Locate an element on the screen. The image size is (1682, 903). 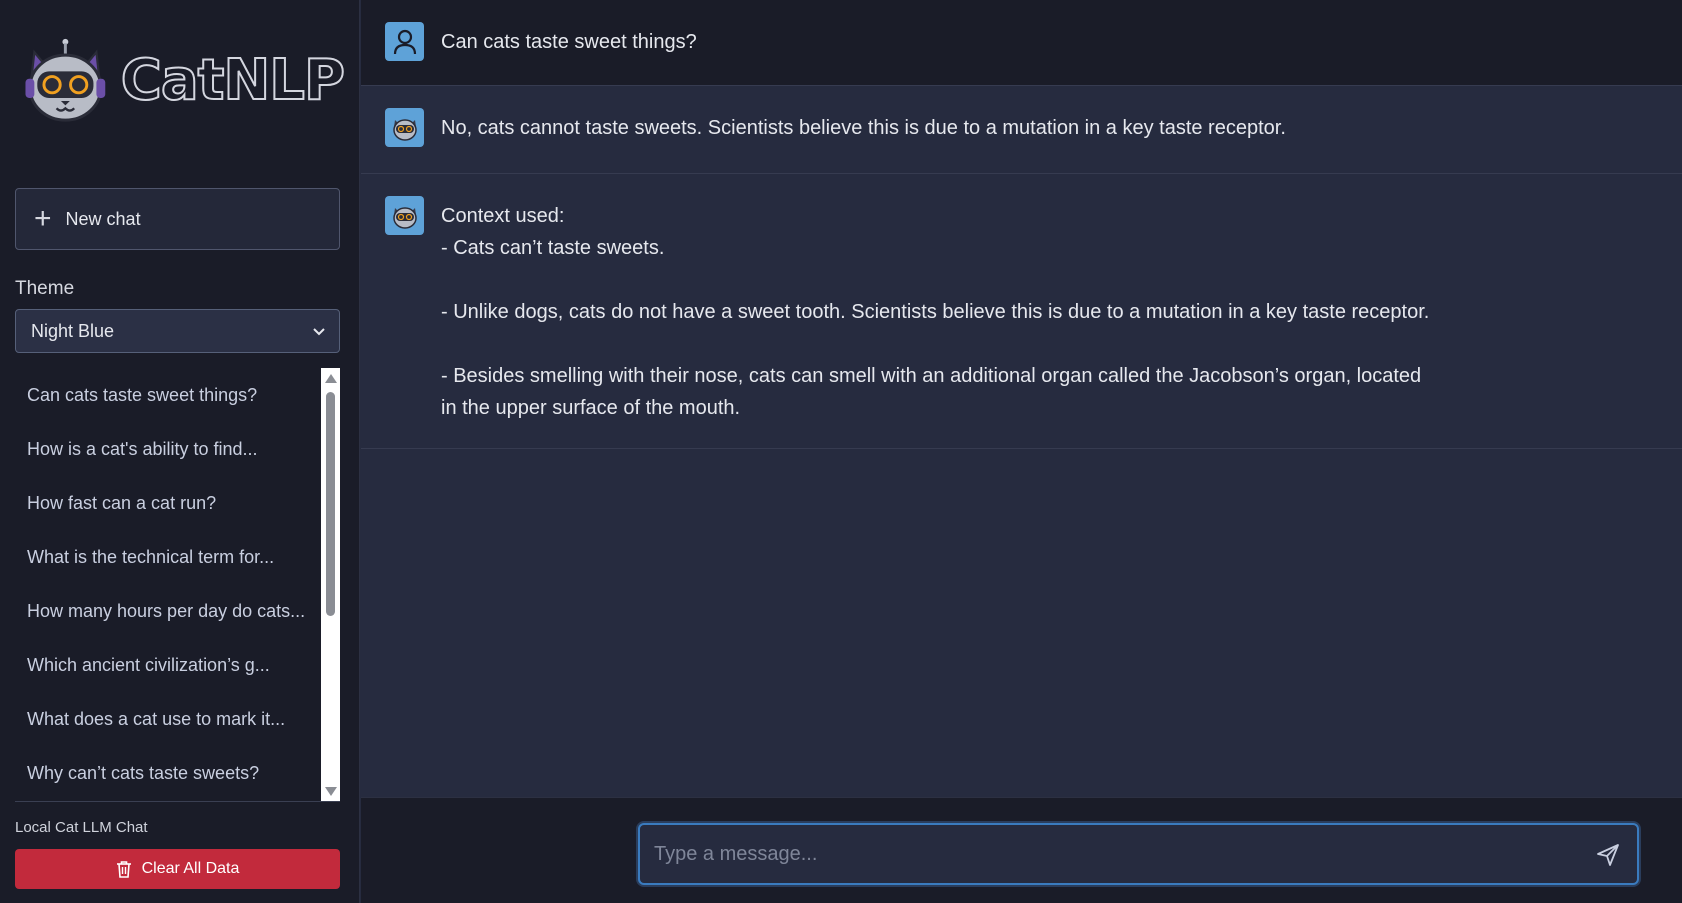
plus-icon: + is located at coordinates (43, 218).